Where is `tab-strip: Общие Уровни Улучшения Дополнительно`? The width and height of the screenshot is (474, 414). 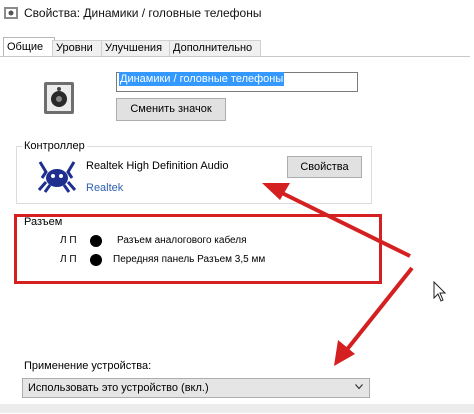
tab-strip: Общие Уровни Улучшения Дополнительно is located at coordinates (237, 47).